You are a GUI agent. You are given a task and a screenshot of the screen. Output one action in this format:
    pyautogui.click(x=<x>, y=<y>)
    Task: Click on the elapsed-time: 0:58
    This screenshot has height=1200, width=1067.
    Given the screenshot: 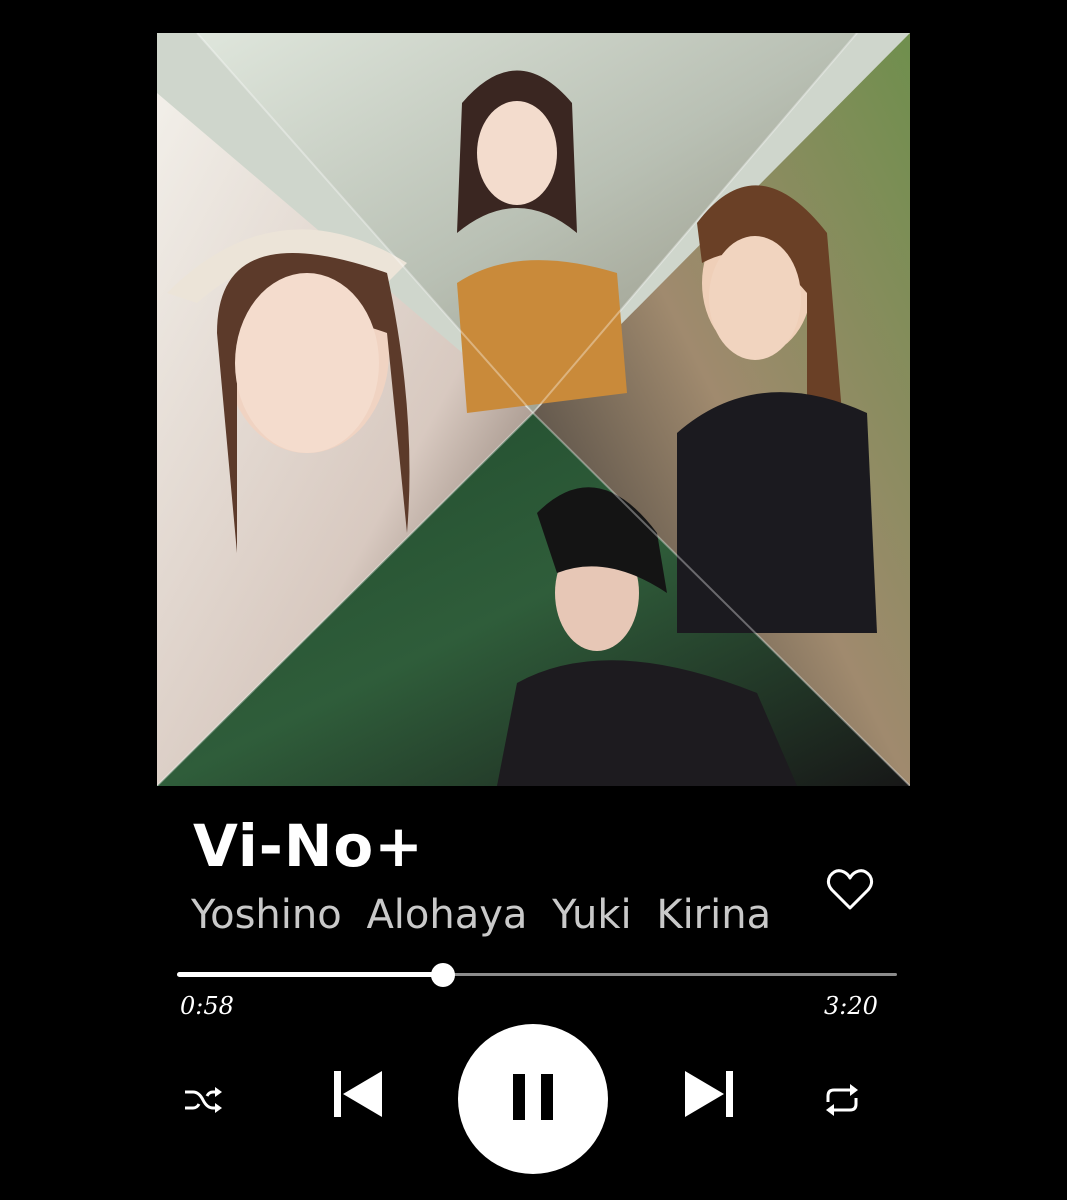 What is the action you would take?
    pyautogui.click(x=207, y=1006)
    